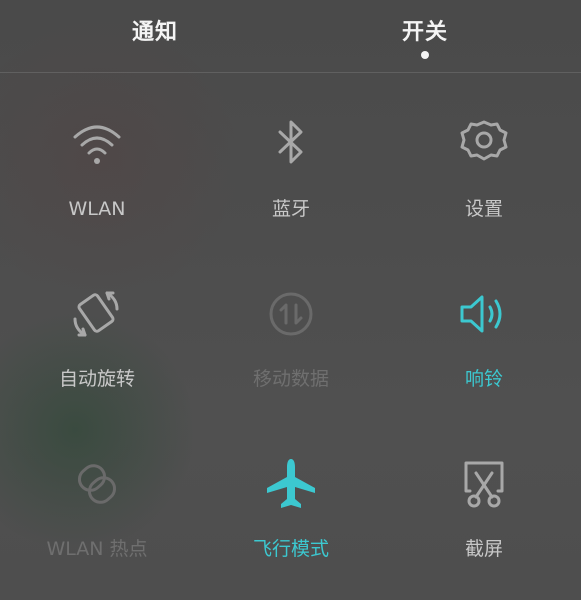 Image resolution: width=581 pixels, height=600 pixels. What do you see at coordinates (97, 144) in the screenshot?
I see `wifi-icon` at bounding box center [97, 144].